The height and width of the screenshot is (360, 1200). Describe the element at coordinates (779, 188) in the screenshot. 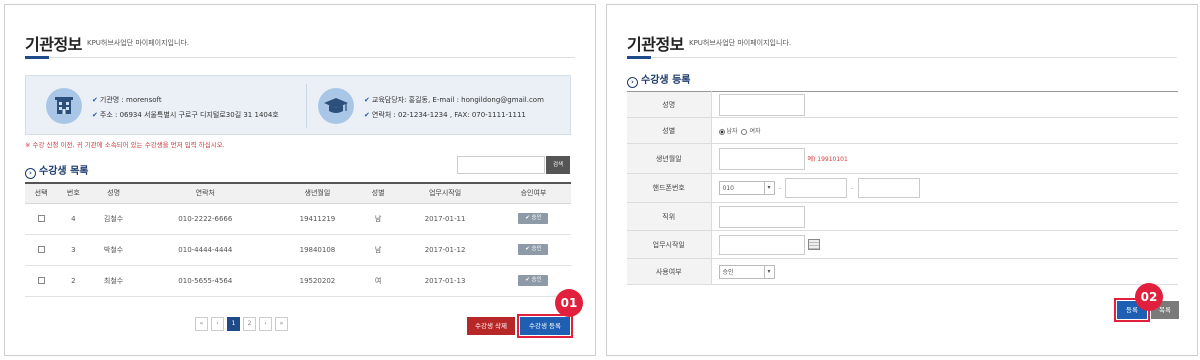

I see `phone-dash: -` at that location.